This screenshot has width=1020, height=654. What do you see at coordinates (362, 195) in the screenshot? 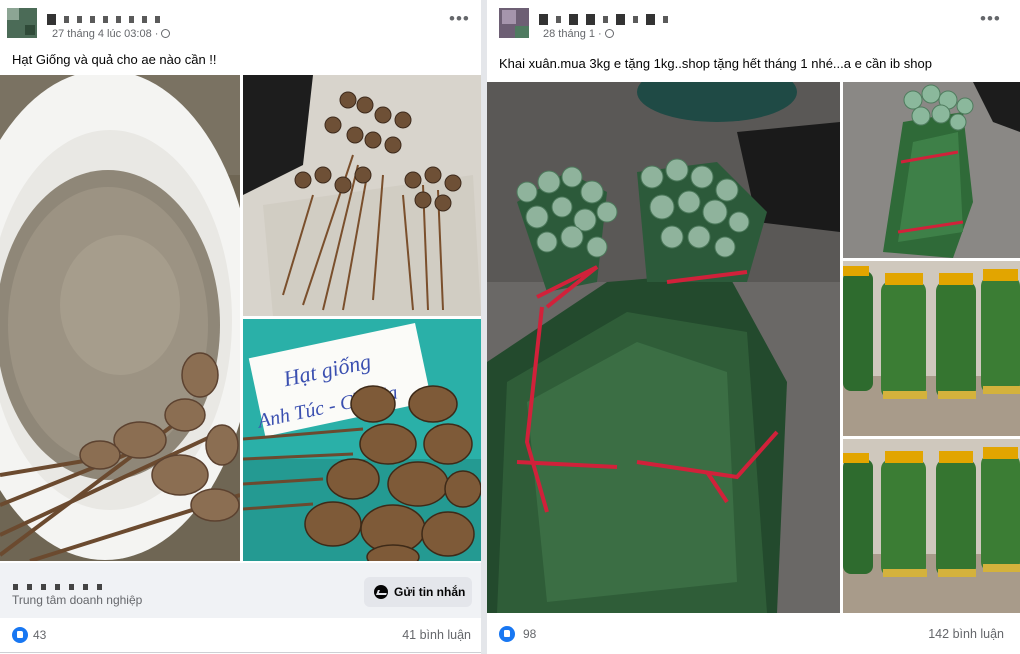
I see `photo-dried-pods` at bounding box center [362, 195].